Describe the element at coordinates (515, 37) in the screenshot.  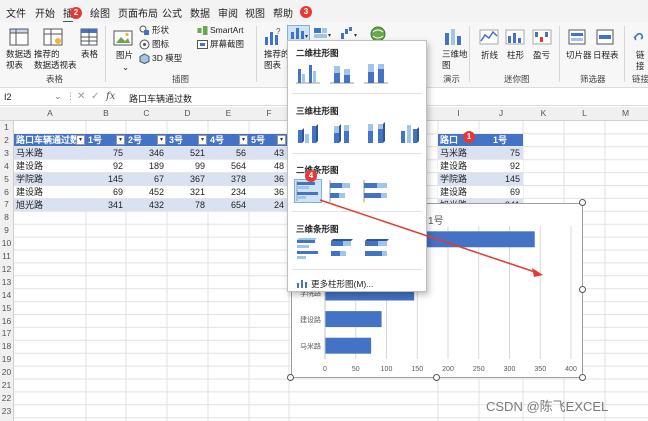
I see `sparkline-column-icon` at that location.